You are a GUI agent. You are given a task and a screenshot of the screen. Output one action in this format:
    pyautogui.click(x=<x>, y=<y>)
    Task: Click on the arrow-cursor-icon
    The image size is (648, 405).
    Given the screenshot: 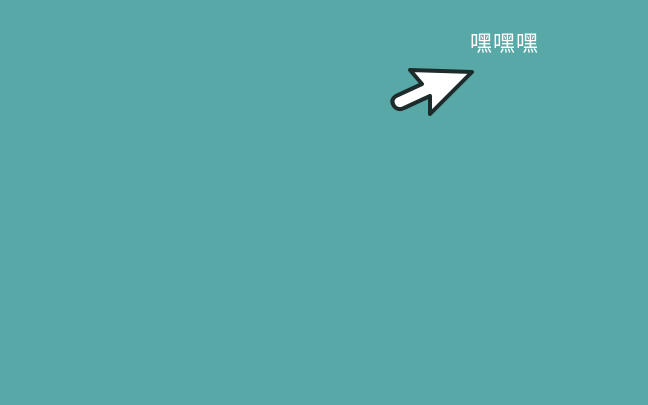 What is the action you would take?
    pyautogui.click(x=432, y=92)
    